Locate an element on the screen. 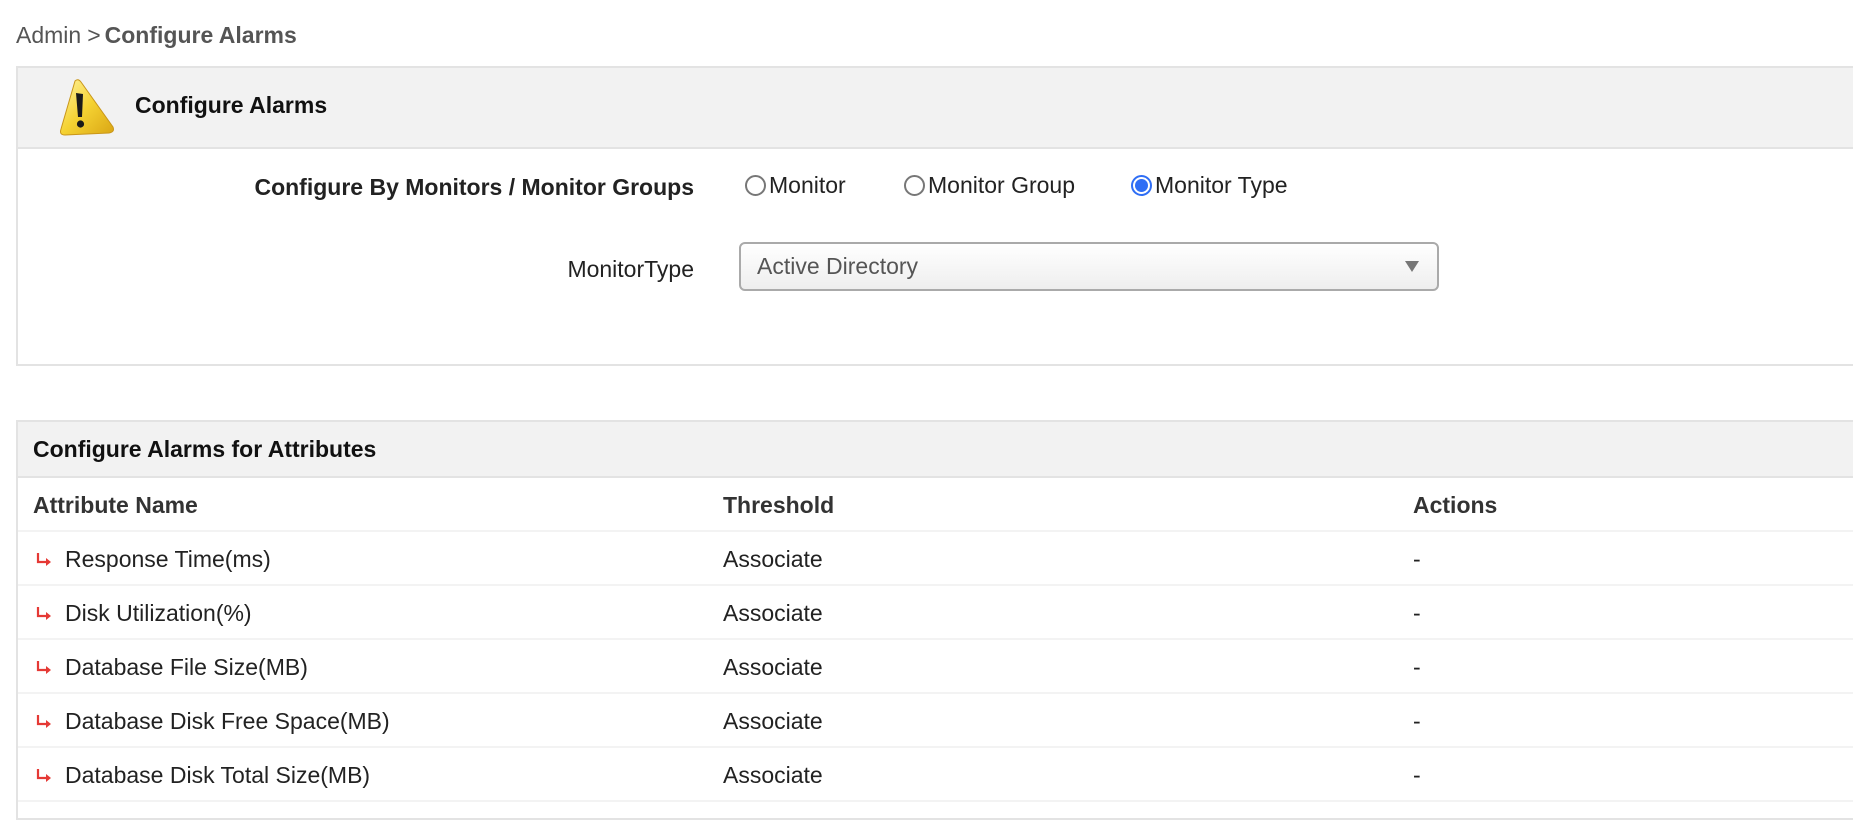 This screenshot has height=820, width=1853. dropdown-arrow-icon is located at coordinates (1412, 266).